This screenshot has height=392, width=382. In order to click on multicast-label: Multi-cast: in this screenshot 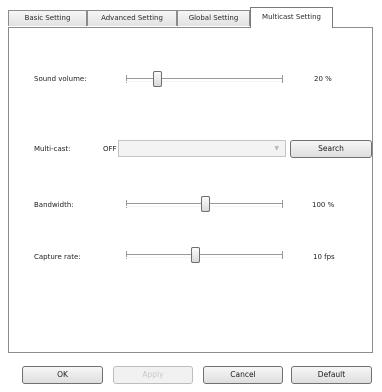, I will do `click(52, 149)`.